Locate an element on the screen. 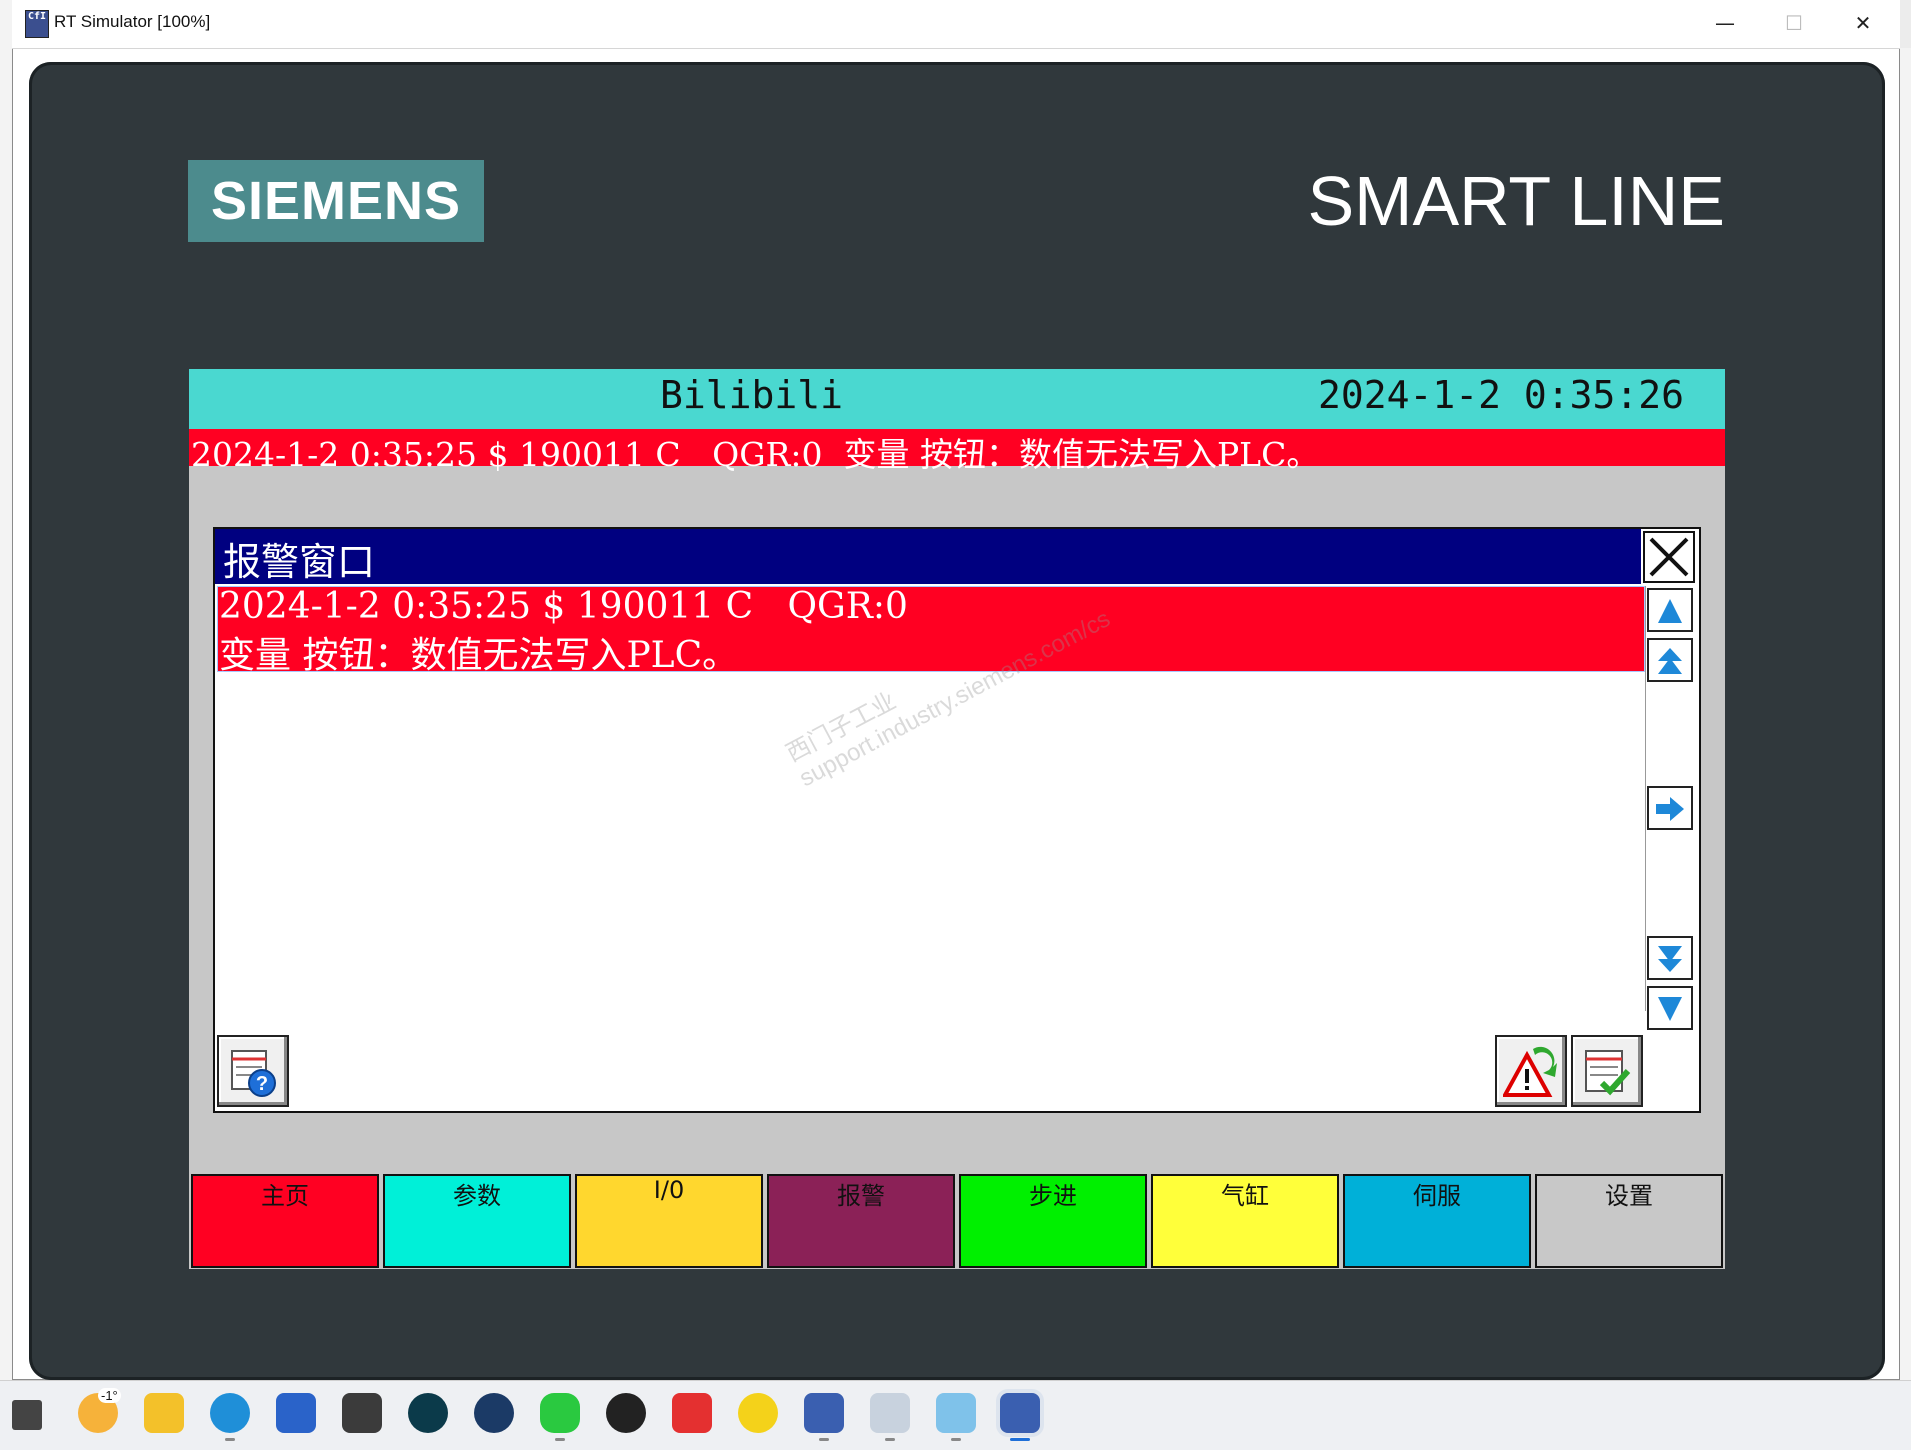  app-cube-icon is located at coordinates (362, 1413).